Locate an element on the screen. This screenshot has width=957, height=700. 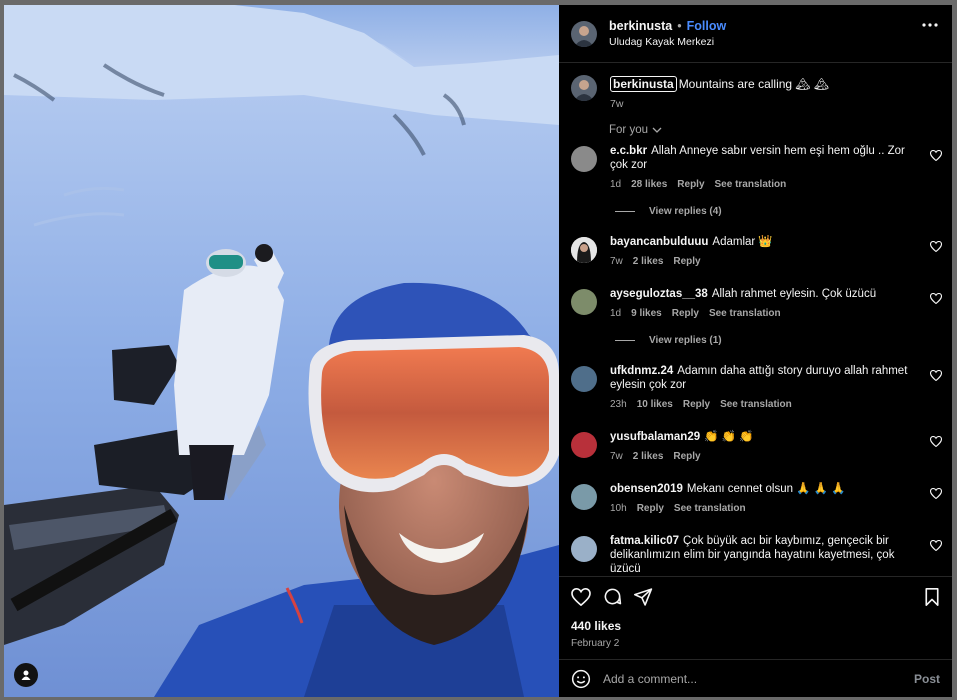
post-caption: berkinusta Mountains are calling 🏔 🏔 7w is located at coordinates (755, 86).